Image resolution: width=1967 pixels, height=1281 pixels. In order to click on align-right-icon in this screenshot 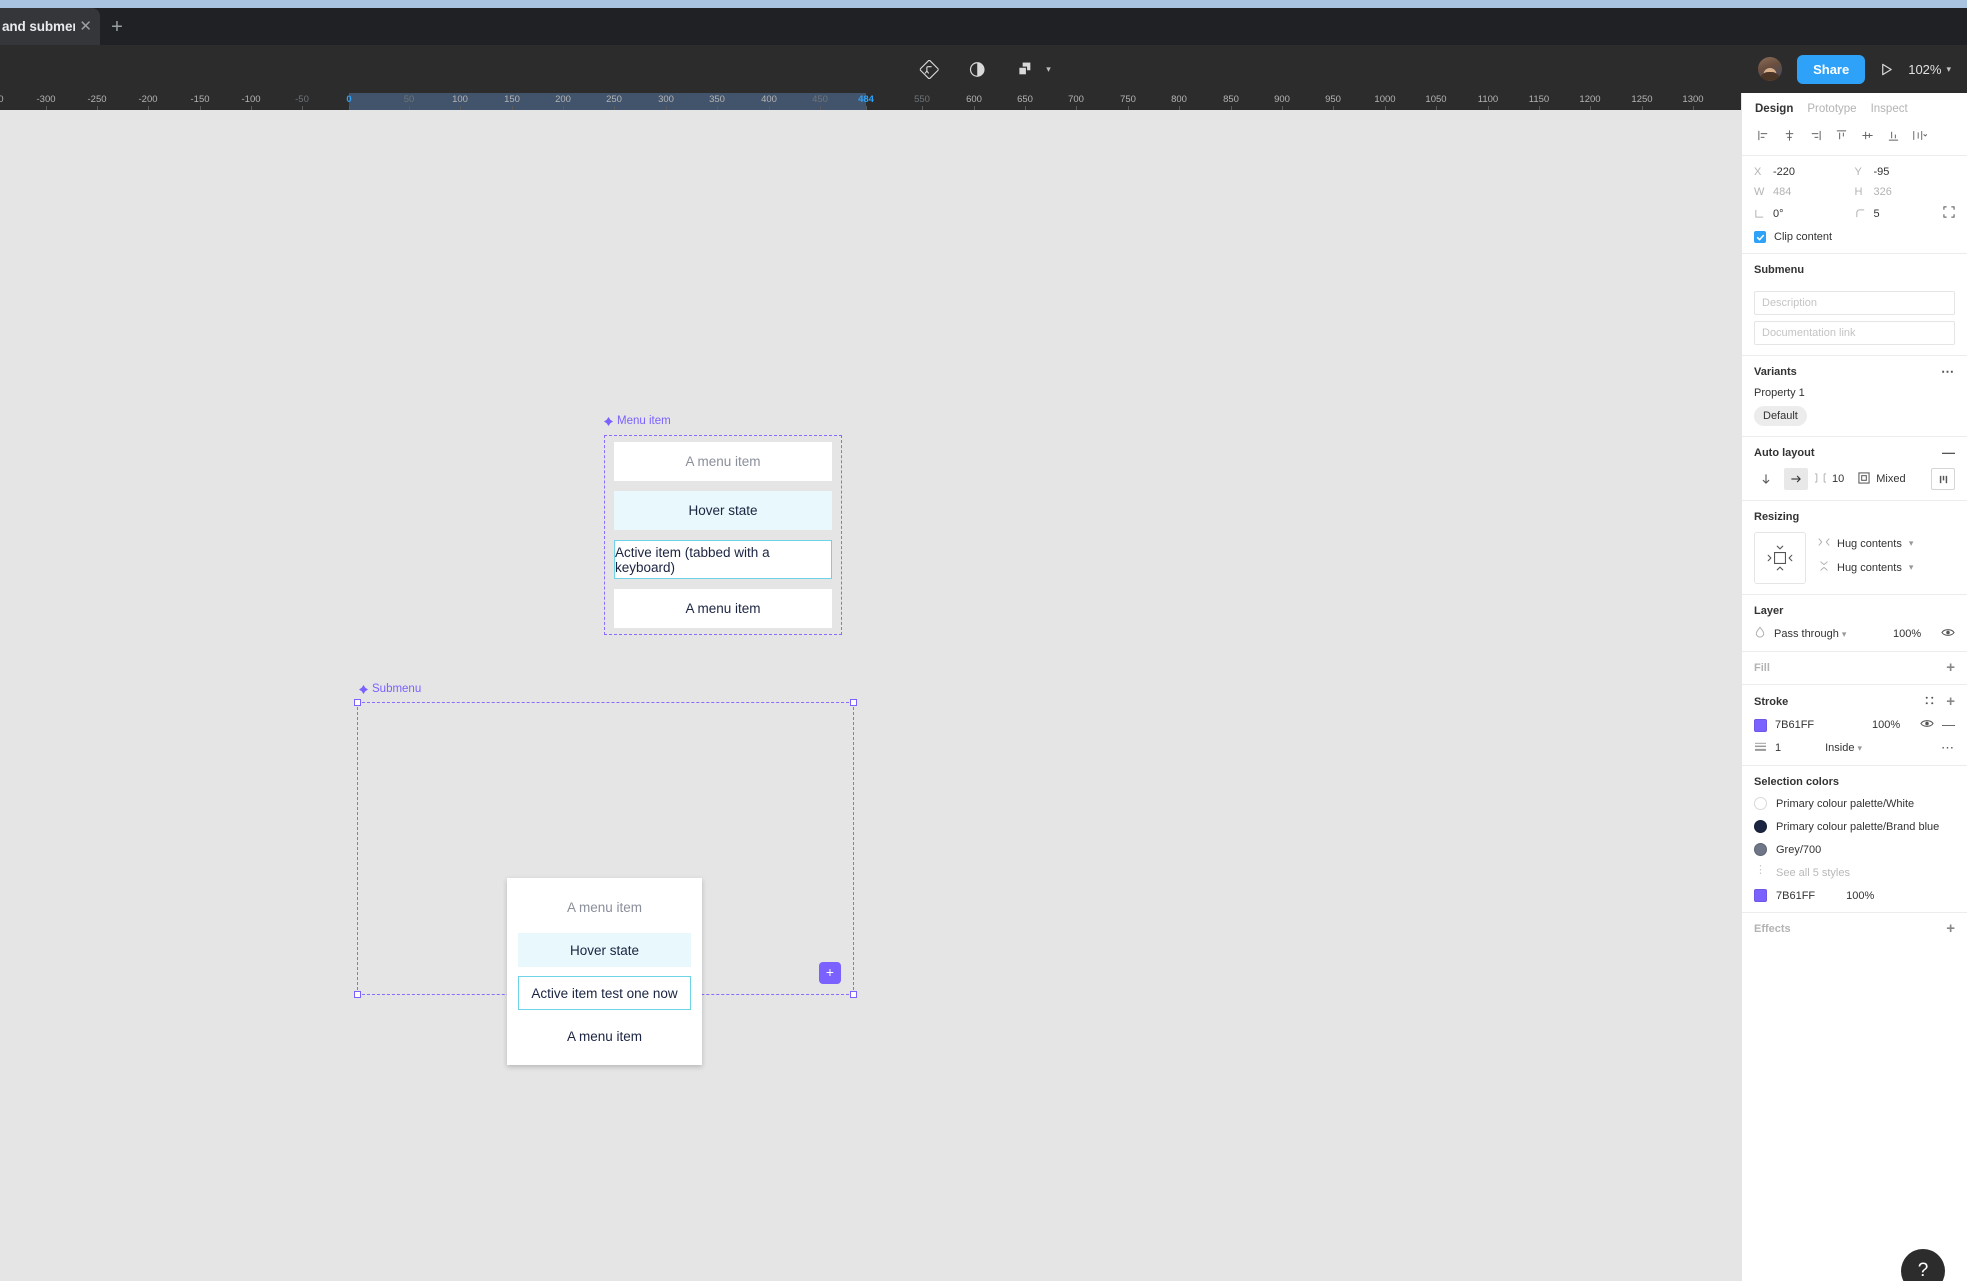, I will do `click(1815, 135)`.